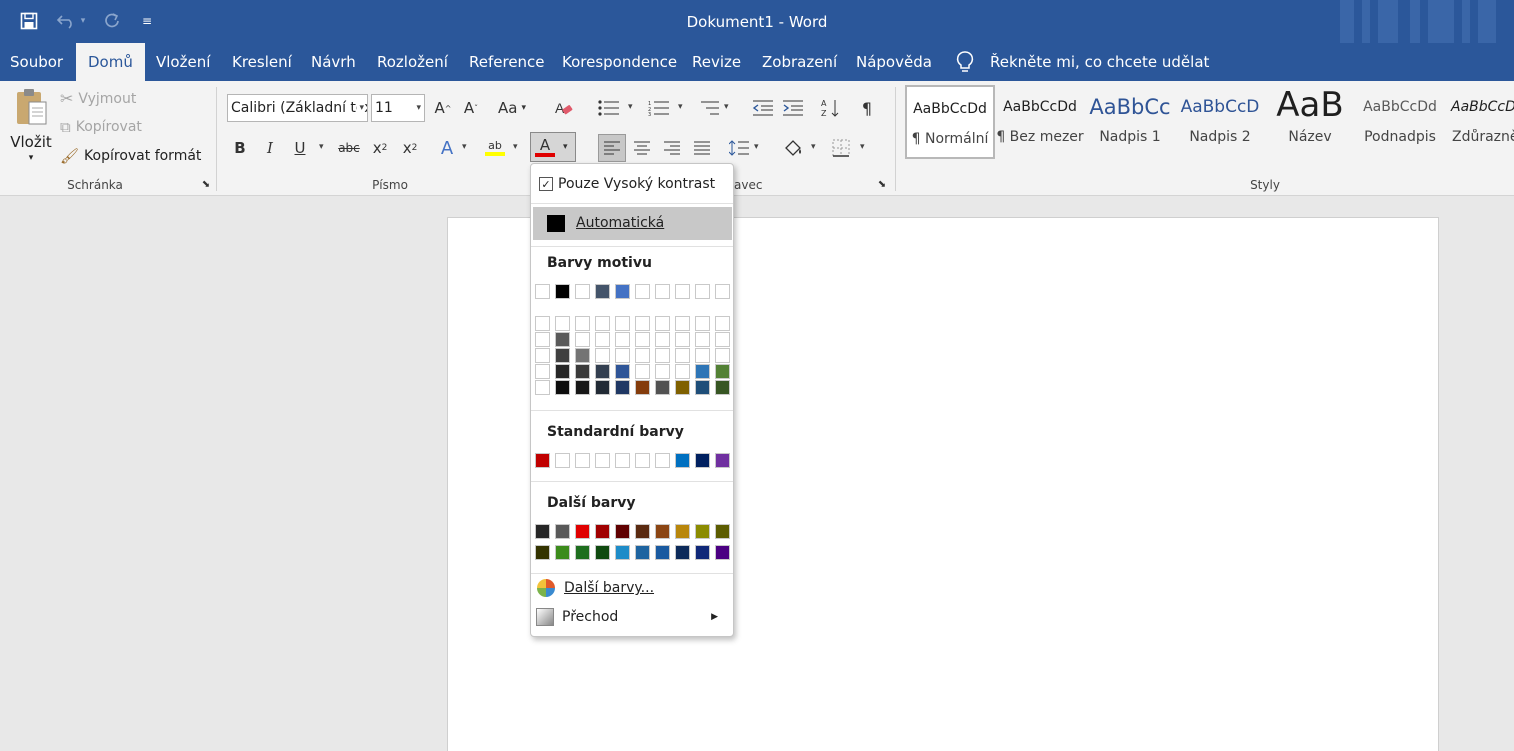 The image size is (1514, 751). Describe the element at coordinates (1400, 122) in the screenshot. I see `style-subtitle: AaBbCcDd Podnadpis` at that location.